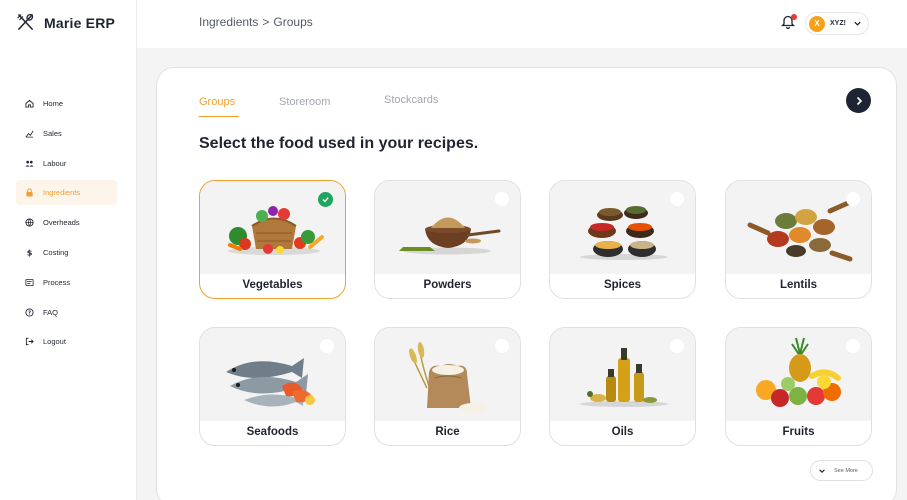  What do you see at coordinates (272, 386) in the screenshot?
I see `group-card-seafoods: Seafoods` at bounding box center [272, 386].